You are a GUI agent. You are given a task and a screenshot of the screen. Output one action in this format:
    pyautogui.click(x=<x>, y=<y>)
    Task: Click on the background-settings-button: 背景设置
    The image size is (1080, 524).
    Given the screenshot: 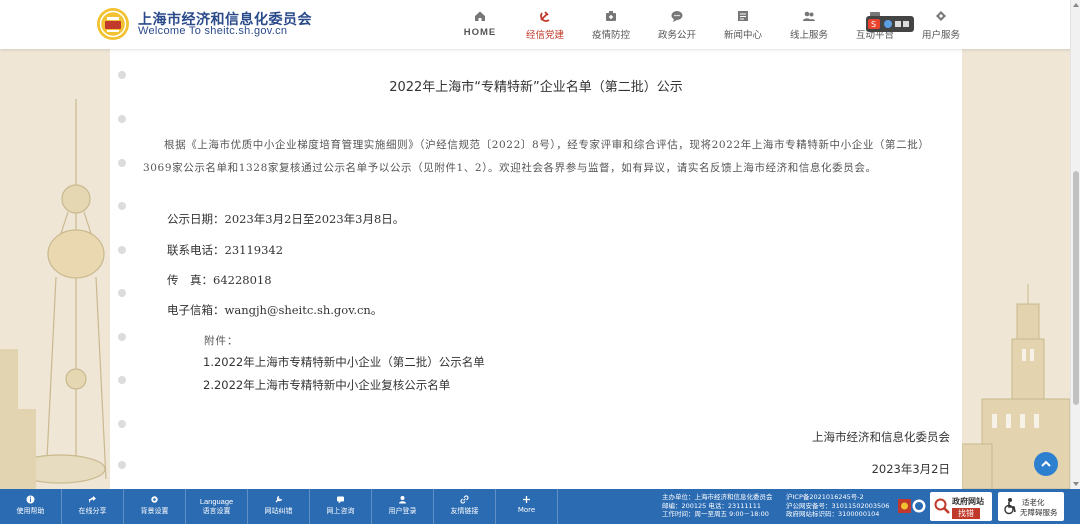 What is the action you would take?
    pyautogui.click(x=155, y=506)
    